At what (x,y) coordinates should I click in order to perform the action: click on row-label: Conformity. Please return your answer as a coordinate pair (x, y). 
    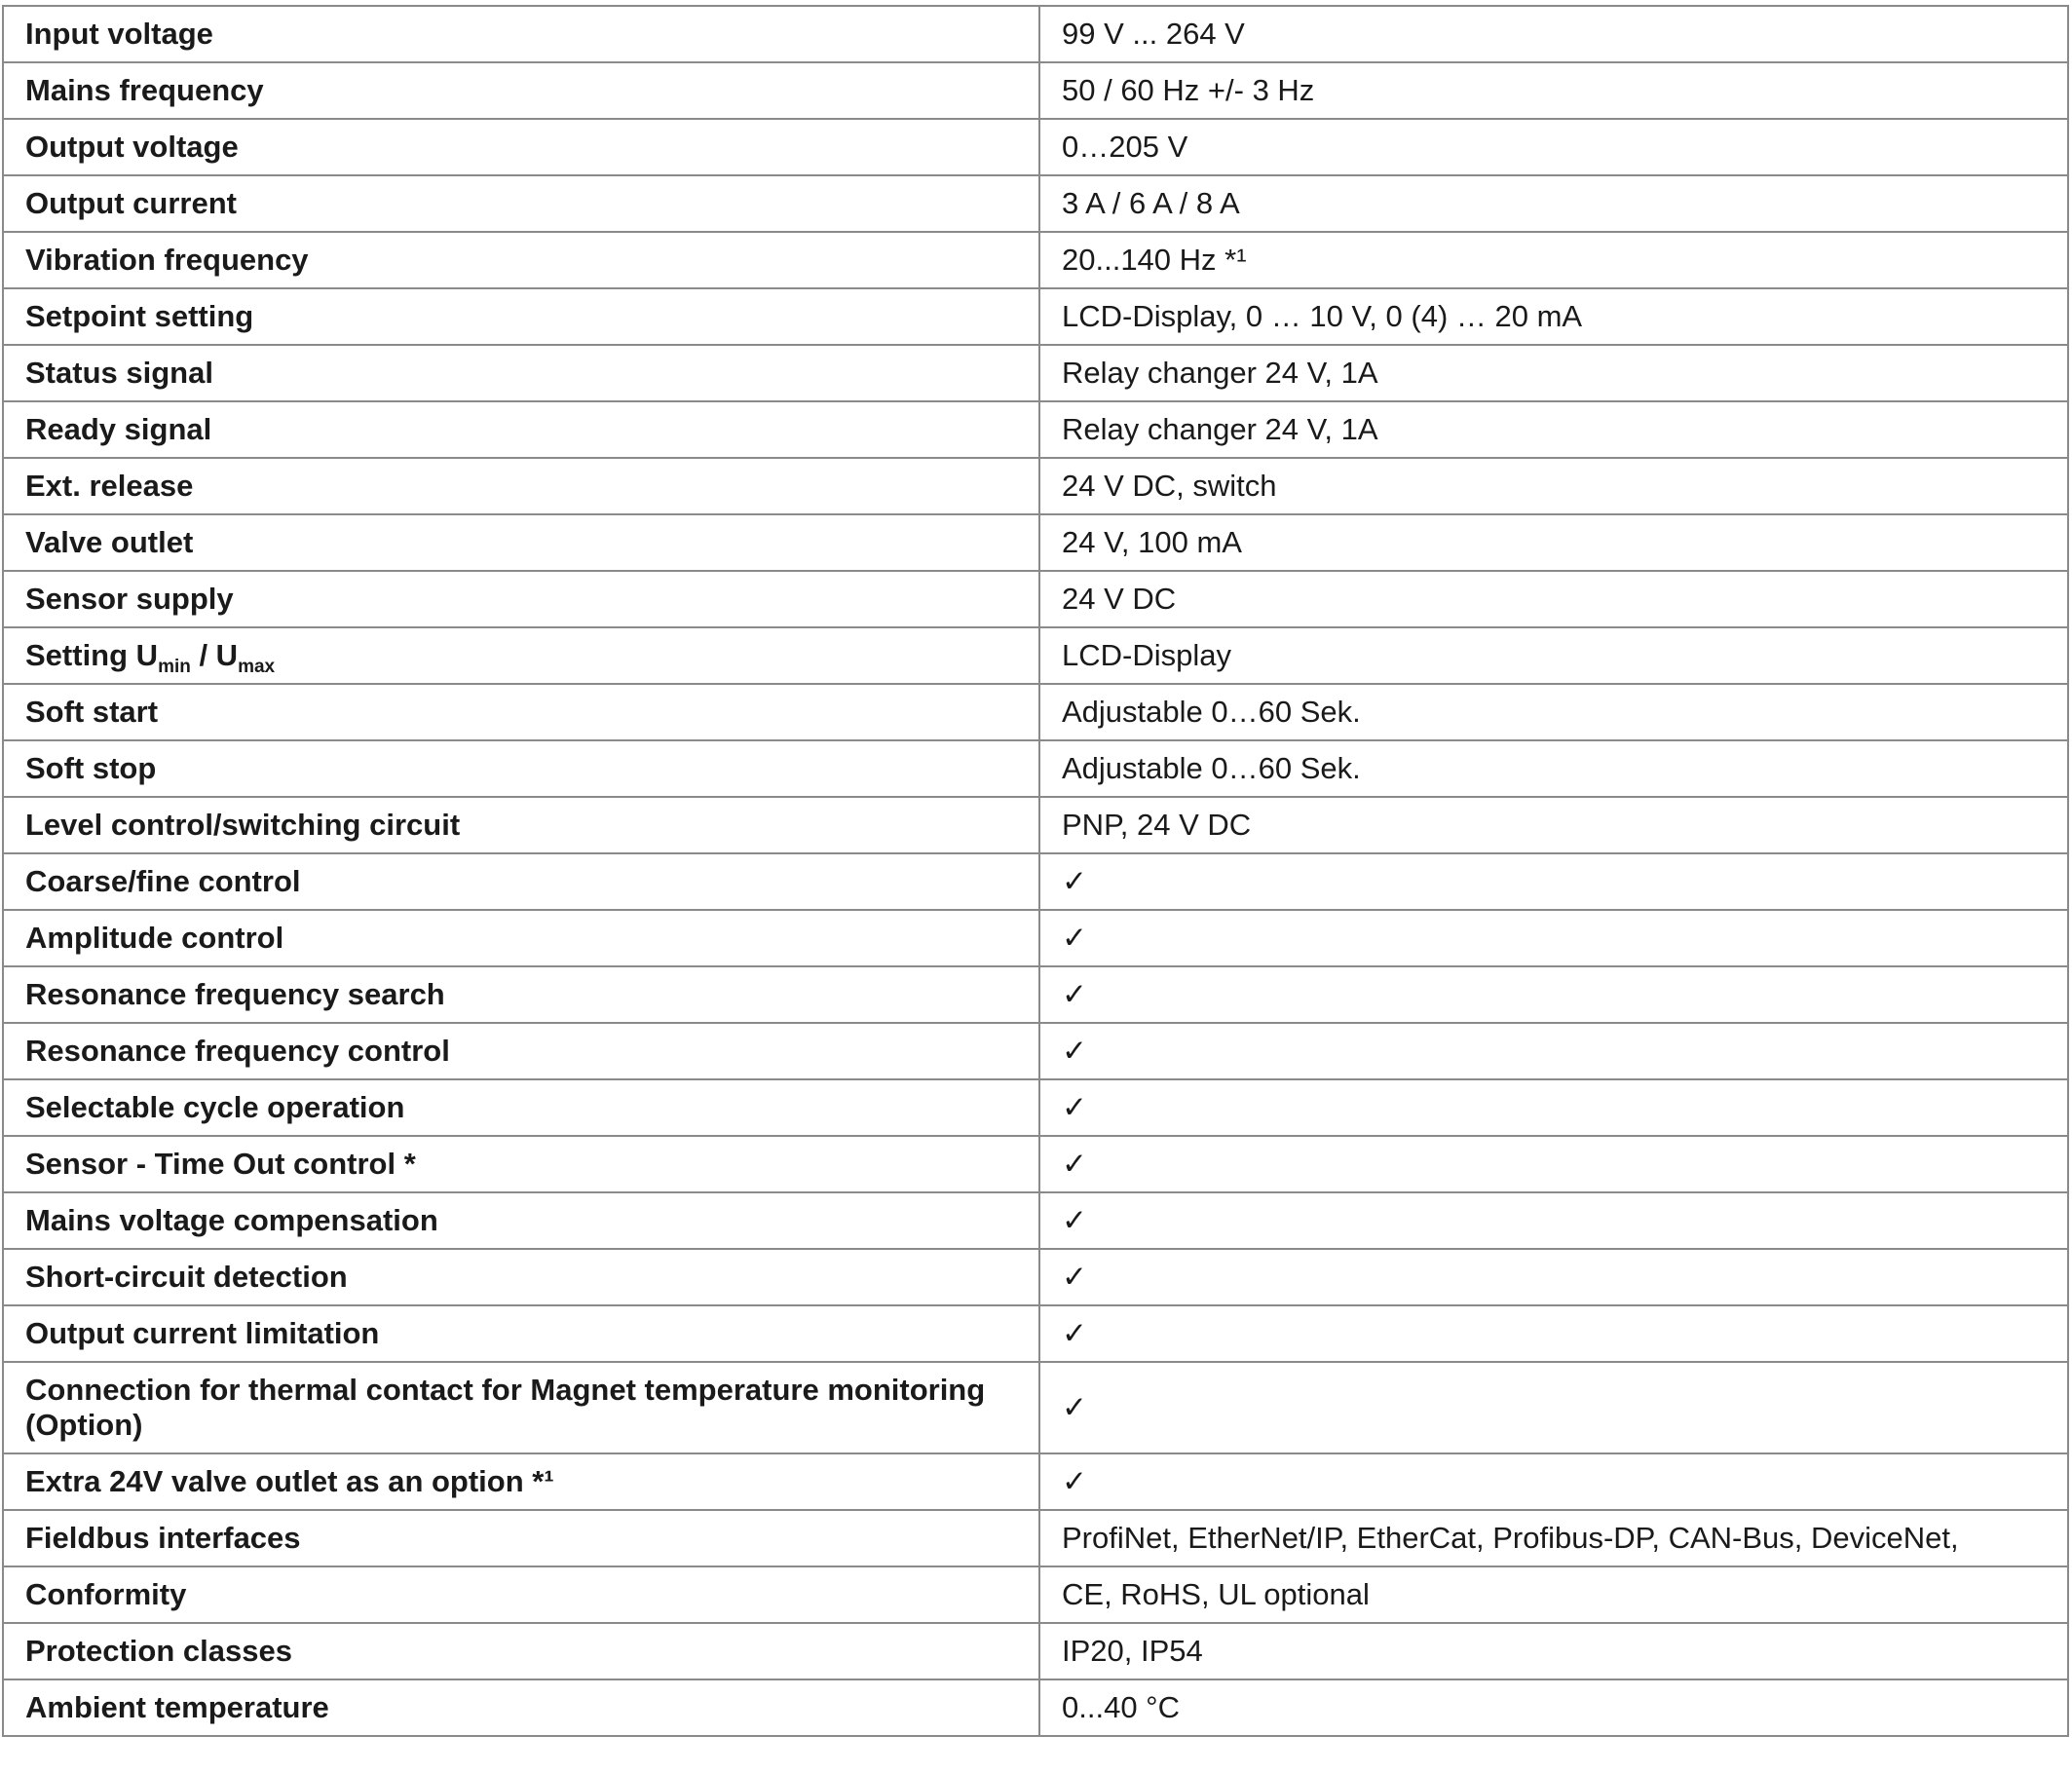
    Looking at the image, I should click on (521, 1595).